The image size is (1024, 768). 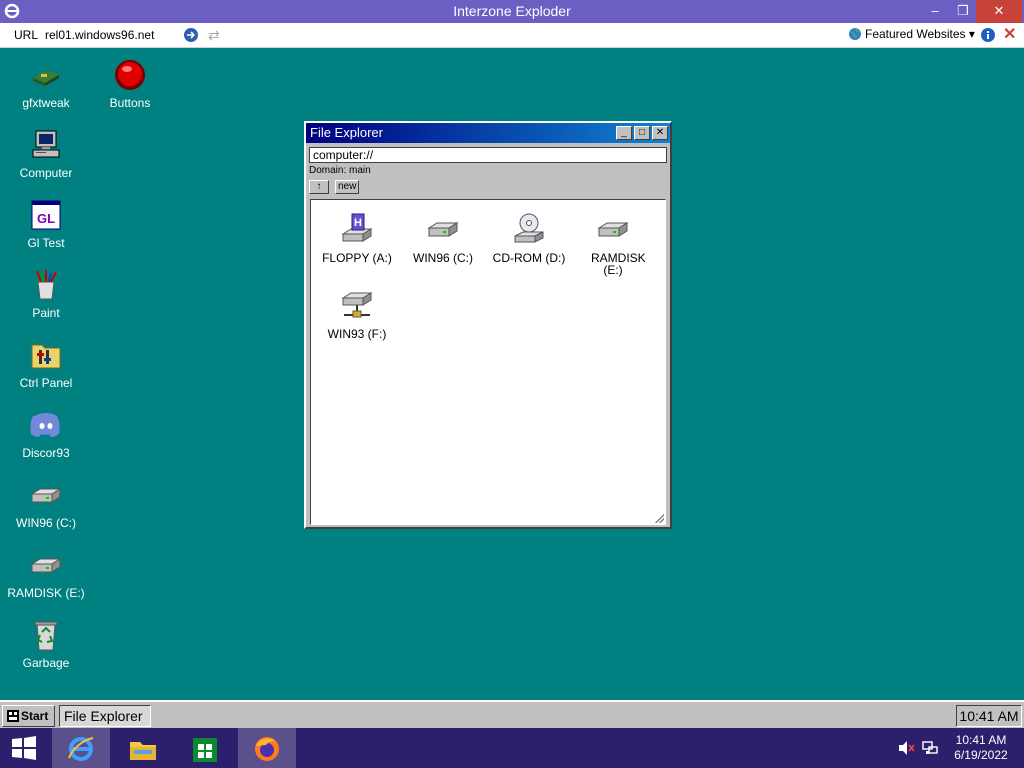 What do you see at coordinates (46, 285) in the screenshot?
I see `paint-icon` at bounding box center [46, 285].